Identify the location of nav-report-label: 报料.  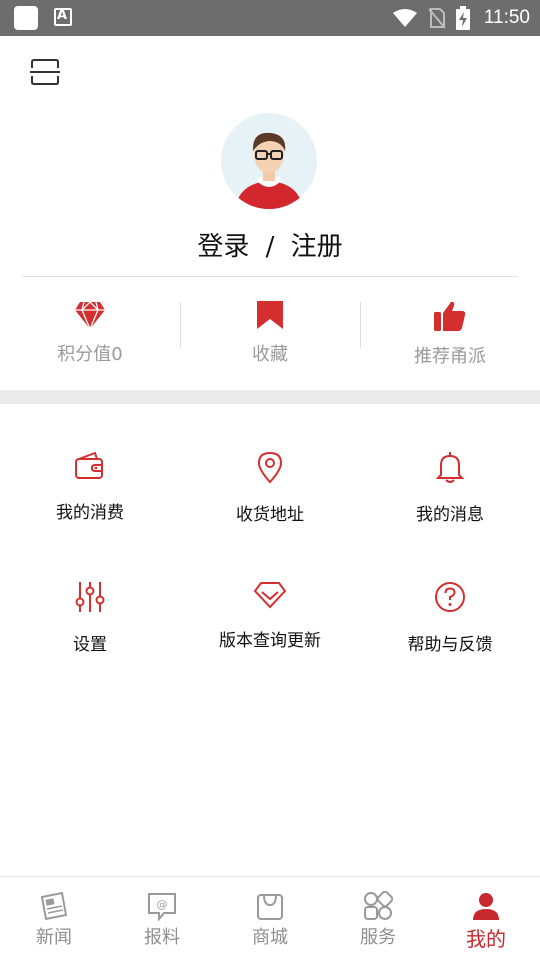
(162, 937).